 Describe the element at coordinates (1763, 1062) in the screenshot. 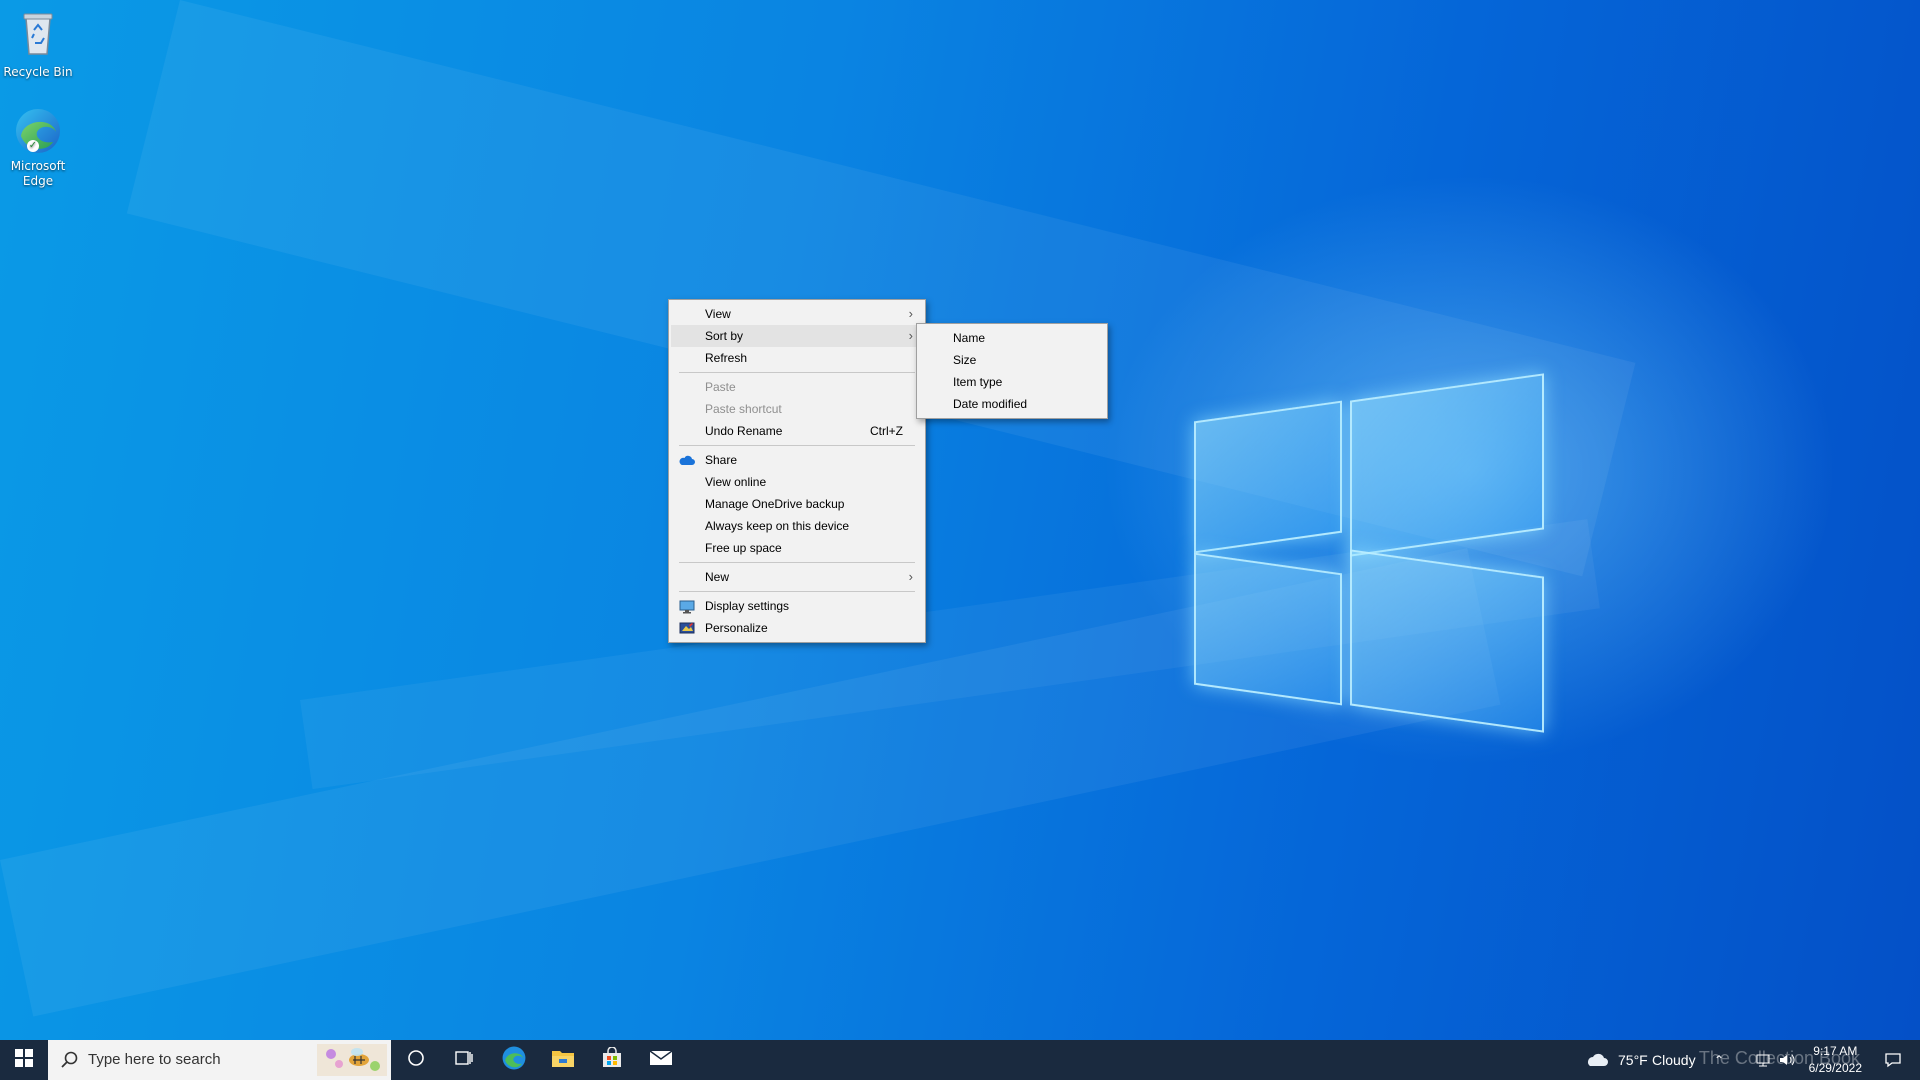

I see `network-icon` at that location.